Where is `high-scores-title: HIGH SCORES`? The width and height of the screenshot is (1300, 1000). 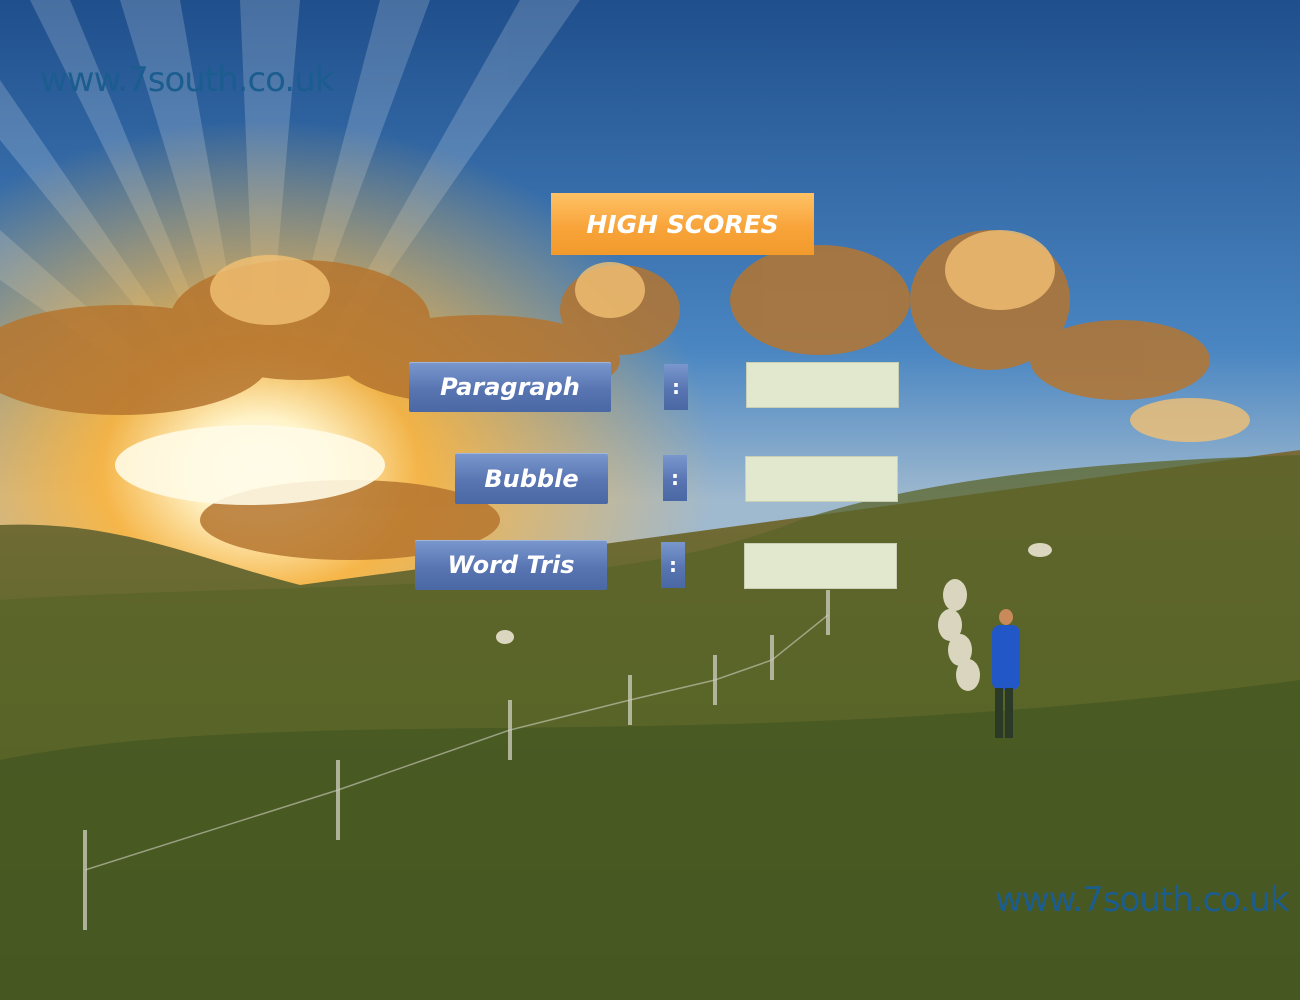 high-scores-title: HIGH SCORES is located at coordinates (682, 224).